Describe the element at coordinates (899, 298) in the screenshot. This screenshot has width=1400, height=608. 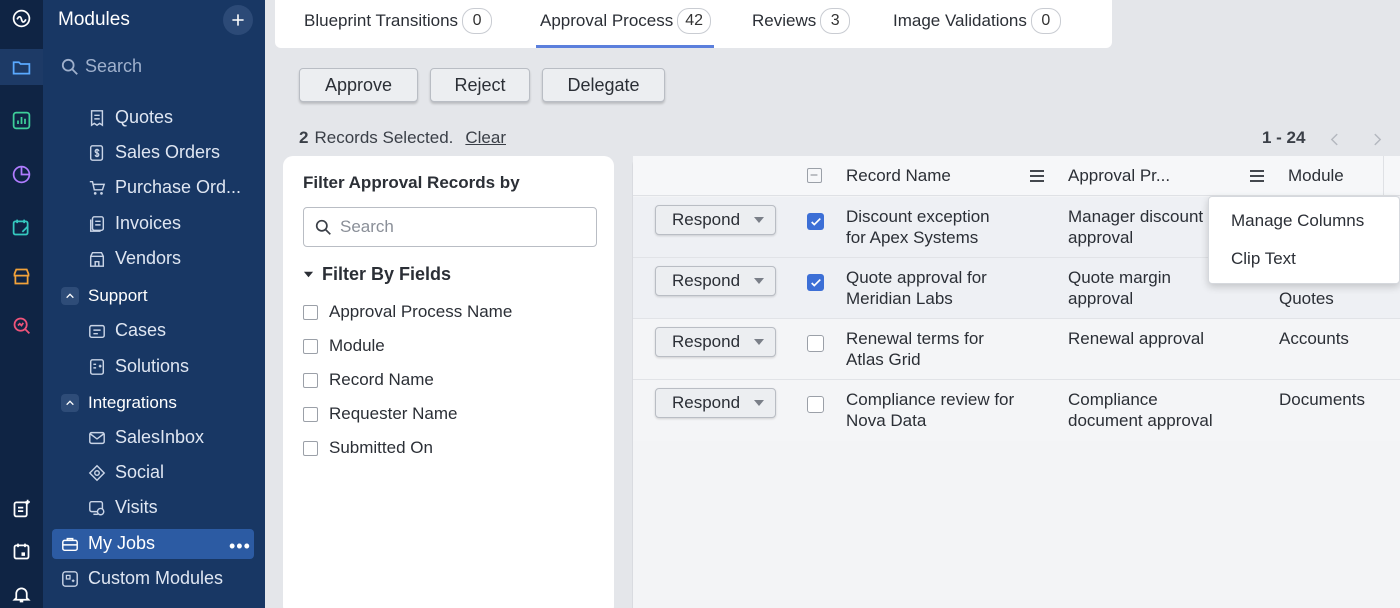
I see `record-name-line: Meridian Labs` at that location.